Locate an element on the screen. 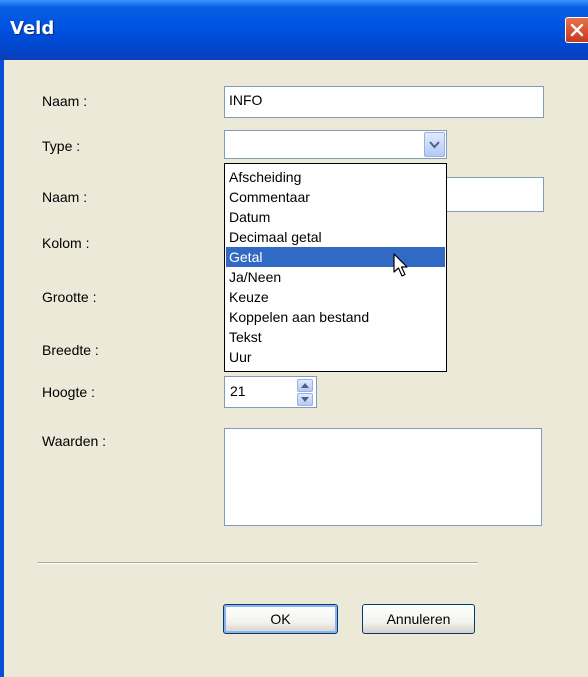 This screenshot has height=677, width=588. separator-line is located at coordinates (258, 563).